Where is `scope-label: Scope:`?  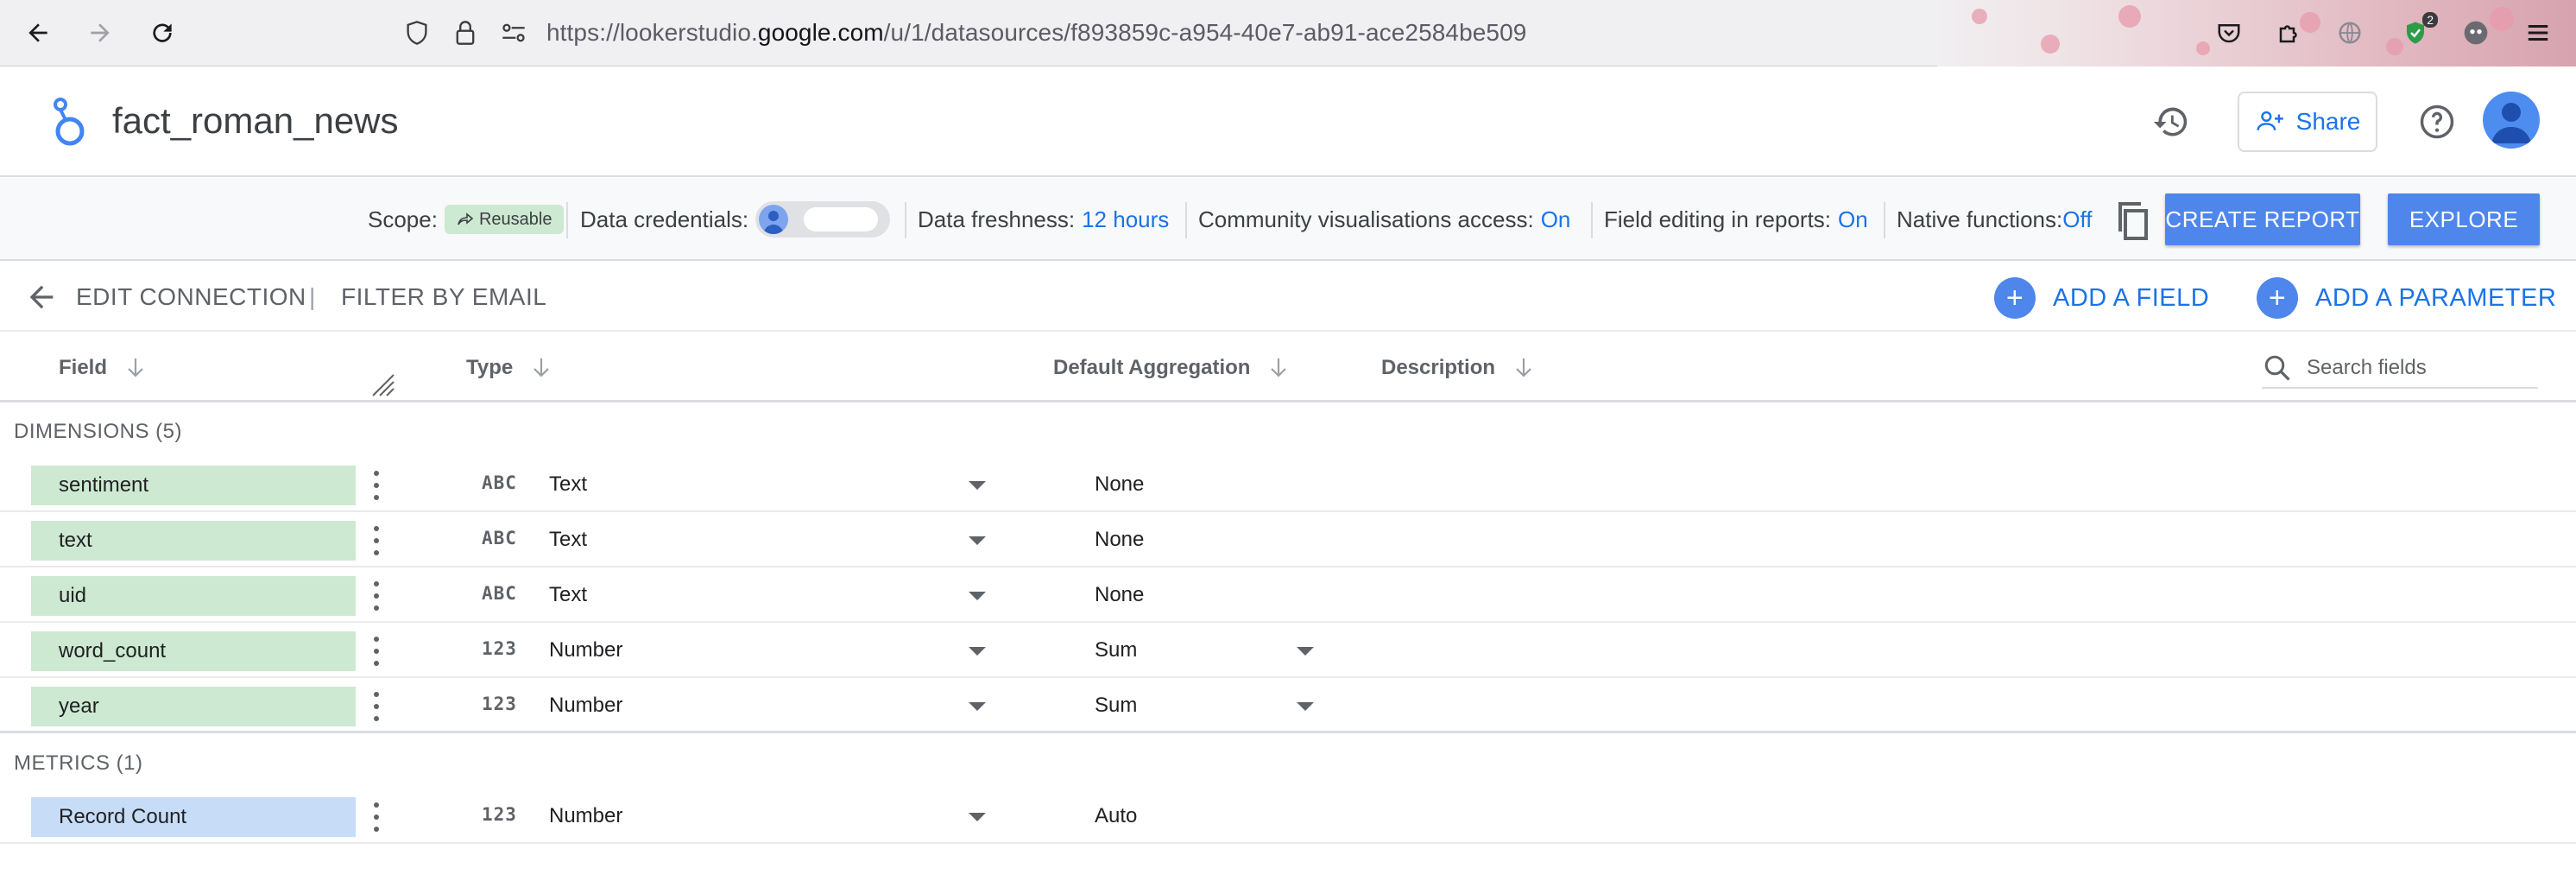 scope-label: Scope: is located at coordinates (403, 219).